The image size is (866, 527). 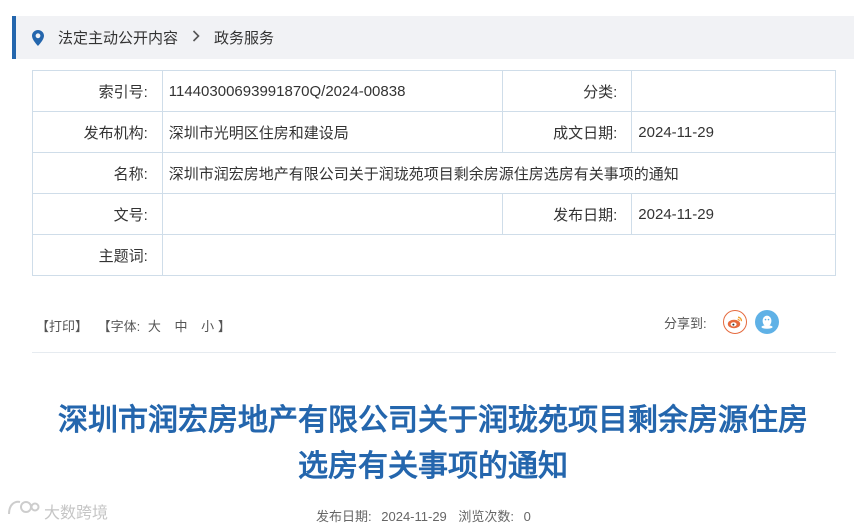 I want to click on created-date-value: 2024-11-29, so click(x=733, y=132).